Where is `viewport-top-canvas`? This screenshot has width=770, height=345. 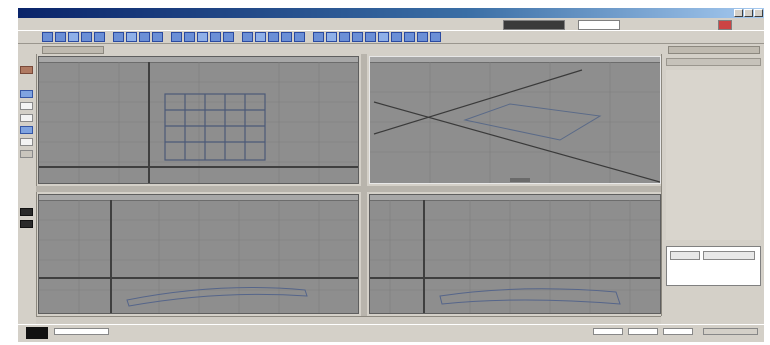
viewport-top-canvas is located at coordinates (198, 122).